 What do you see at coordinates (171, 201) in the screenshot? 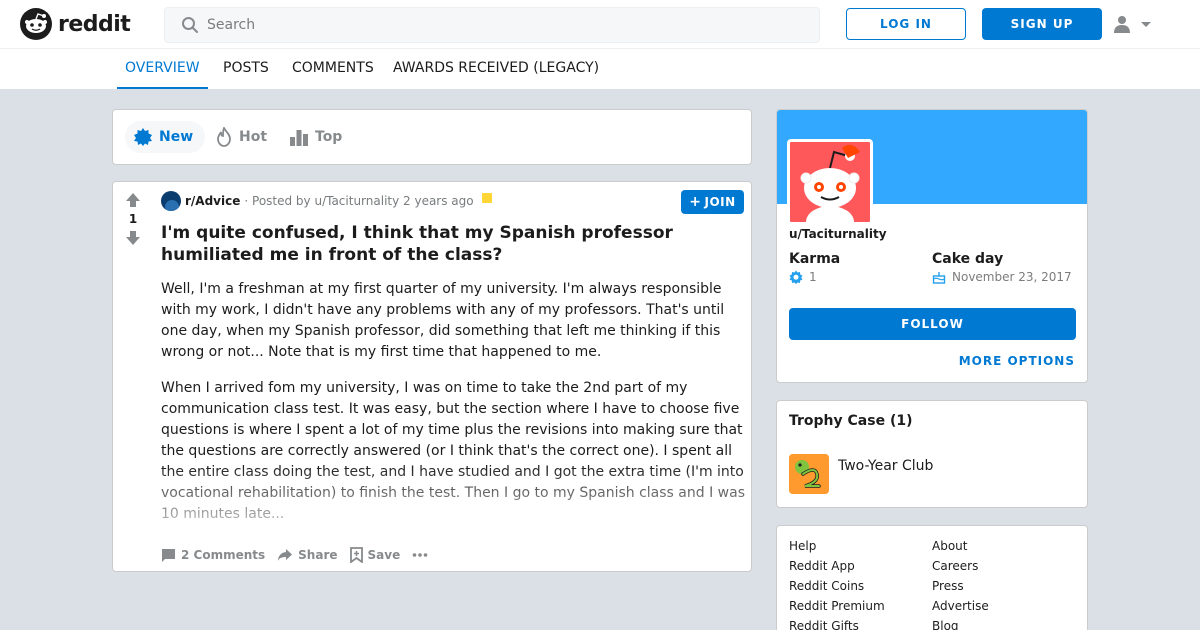
I see `subreddit-icon` at bounding box center [171, 201].